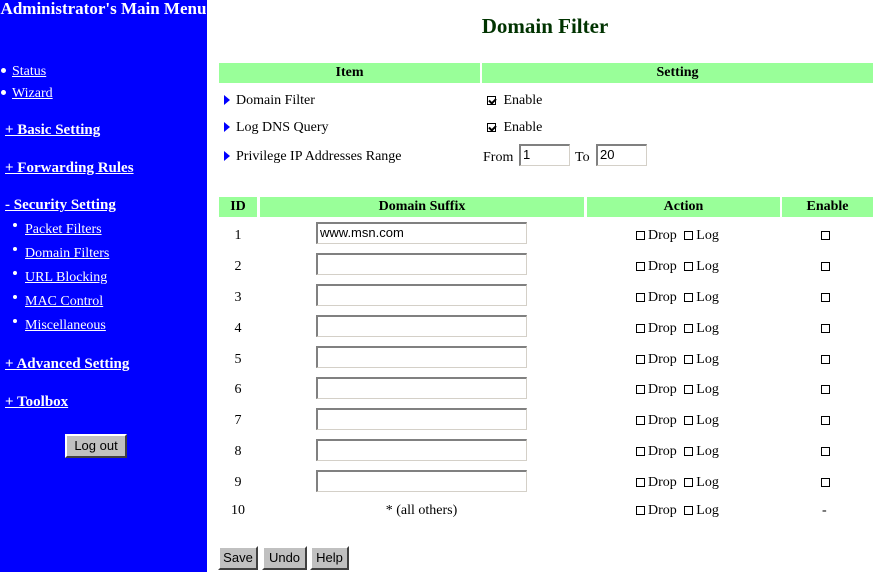  What do you see at coordinates (238, 389) in the screenshot?
I see `row-id: 6` at bounding box center [238, 389].